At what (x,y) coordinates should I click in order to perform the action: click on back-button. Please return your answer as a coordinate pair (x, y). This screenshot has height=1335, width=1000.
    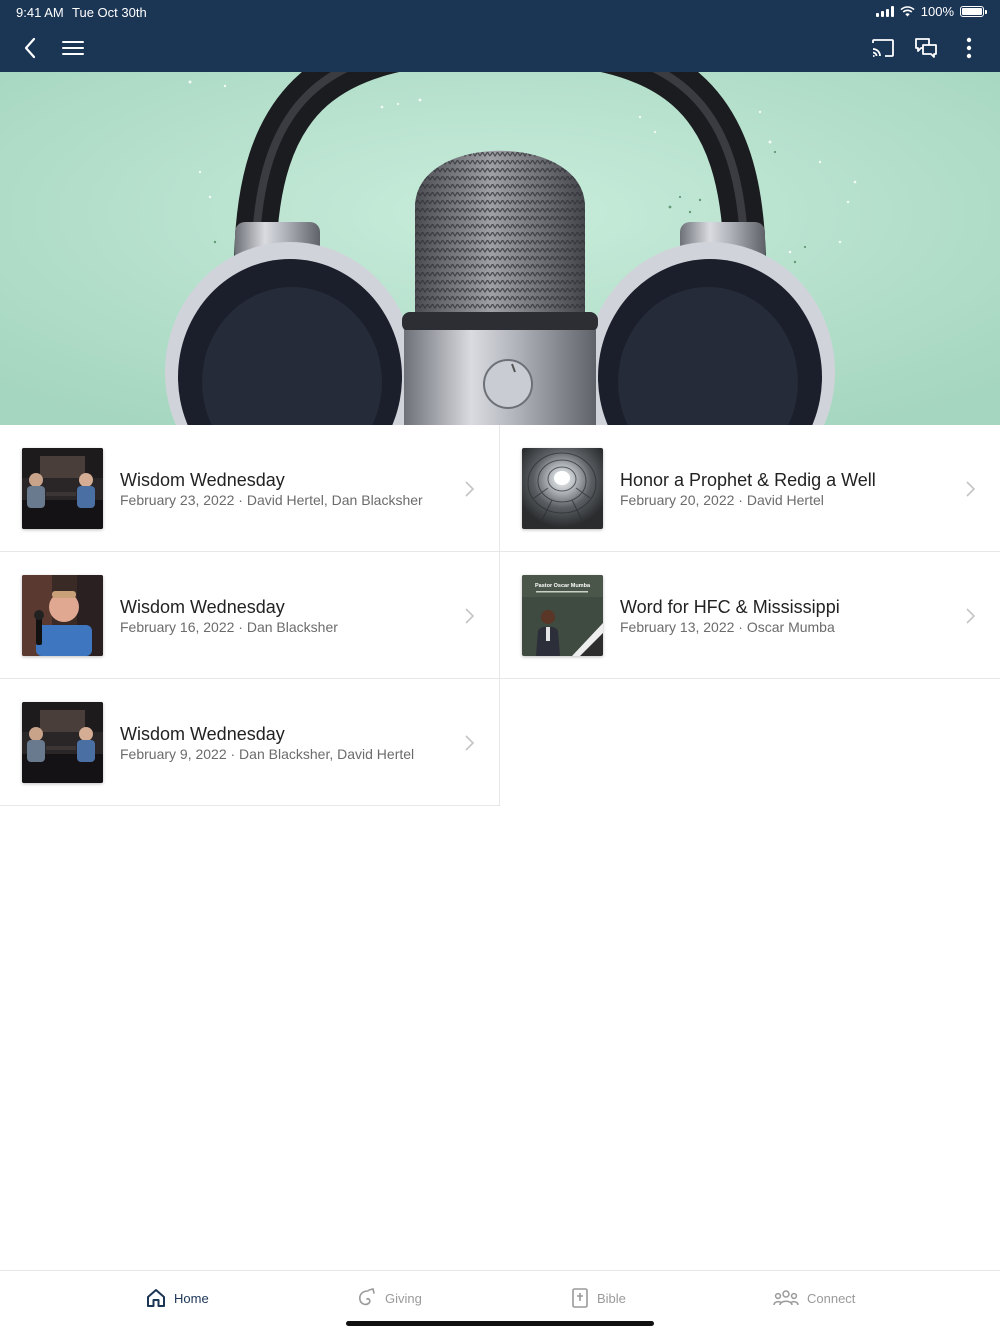
    Looking at the image, I should click on (30, 48).